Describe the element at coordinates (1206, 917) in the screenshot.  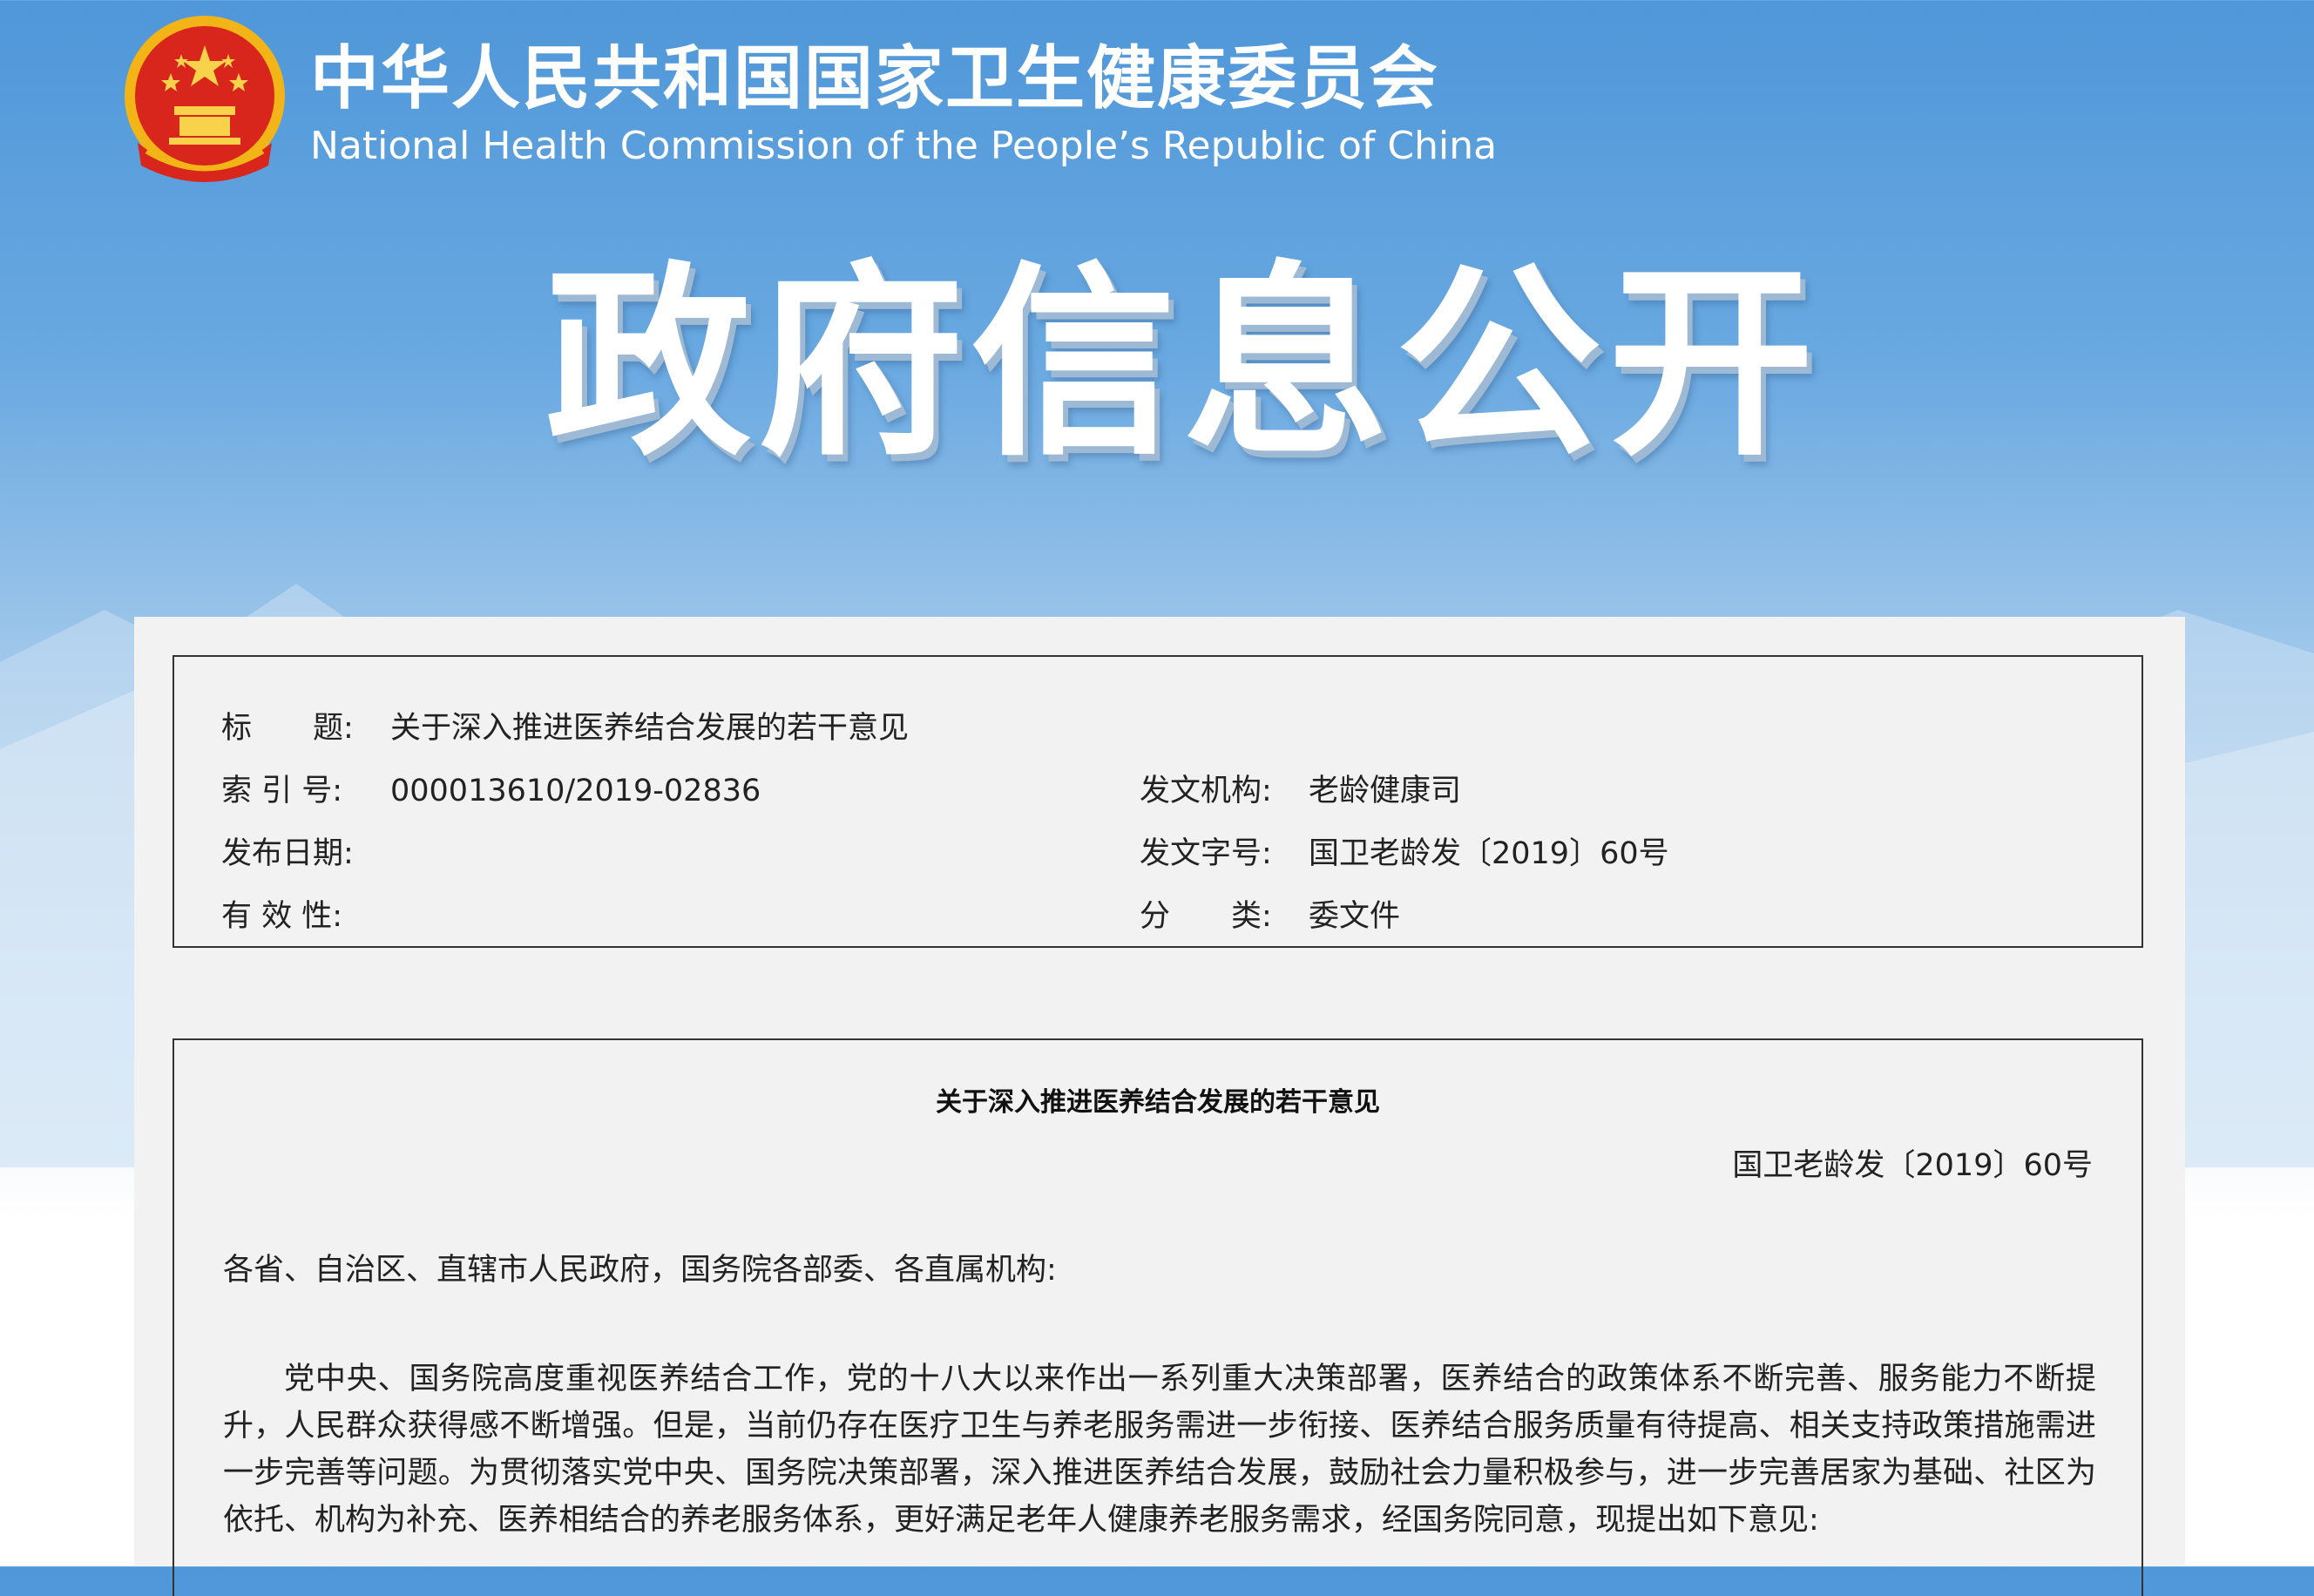
I see `meta-label-category: 分 类:` at that location.